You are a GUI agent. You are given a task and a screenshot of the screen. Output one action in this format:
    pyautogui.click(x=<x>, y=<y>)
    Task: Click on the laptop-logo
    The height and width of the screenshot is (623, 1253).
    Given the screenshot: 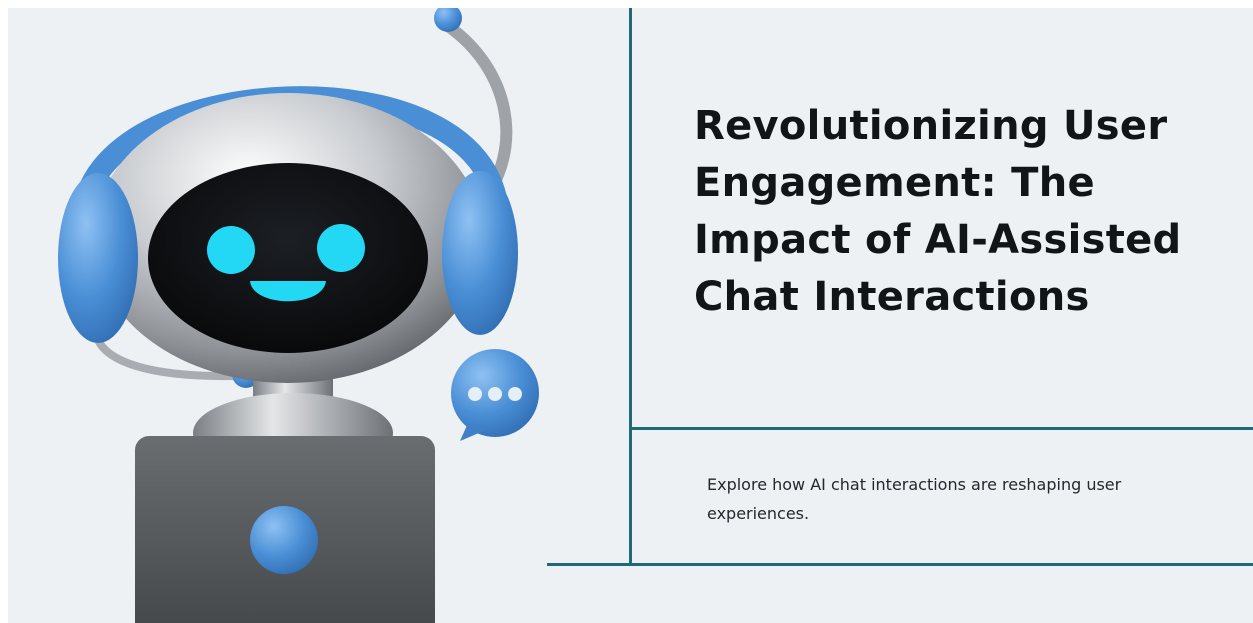 What is the action you would take?
    pyautogui.click(x=284, y=540)
    